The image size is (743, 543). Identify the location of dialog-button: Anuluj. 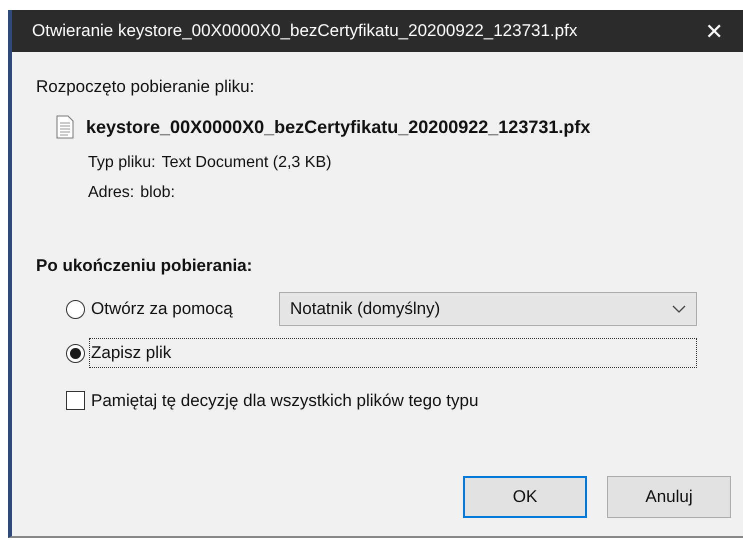
(669, 497).